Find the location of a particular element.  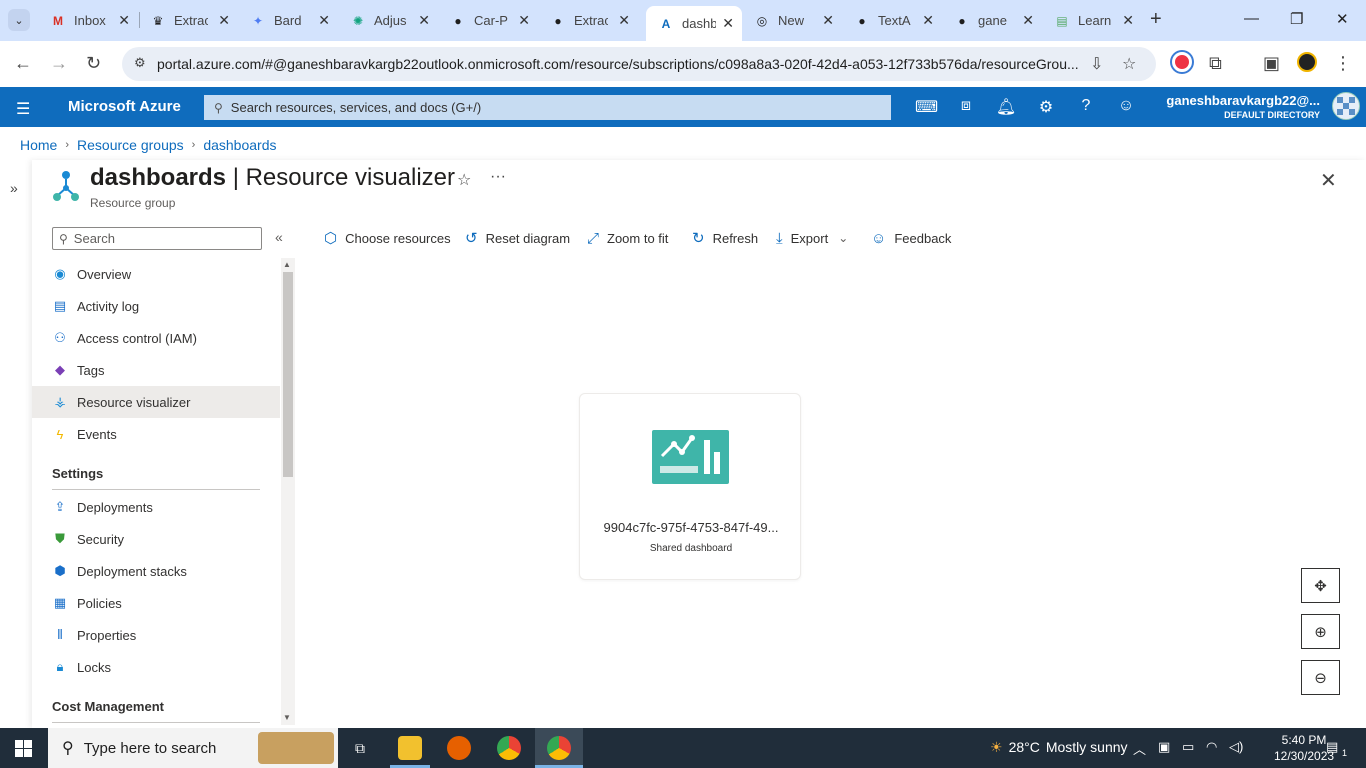

side-panel-icon: ▣ is located at coordinates (1271, 63).